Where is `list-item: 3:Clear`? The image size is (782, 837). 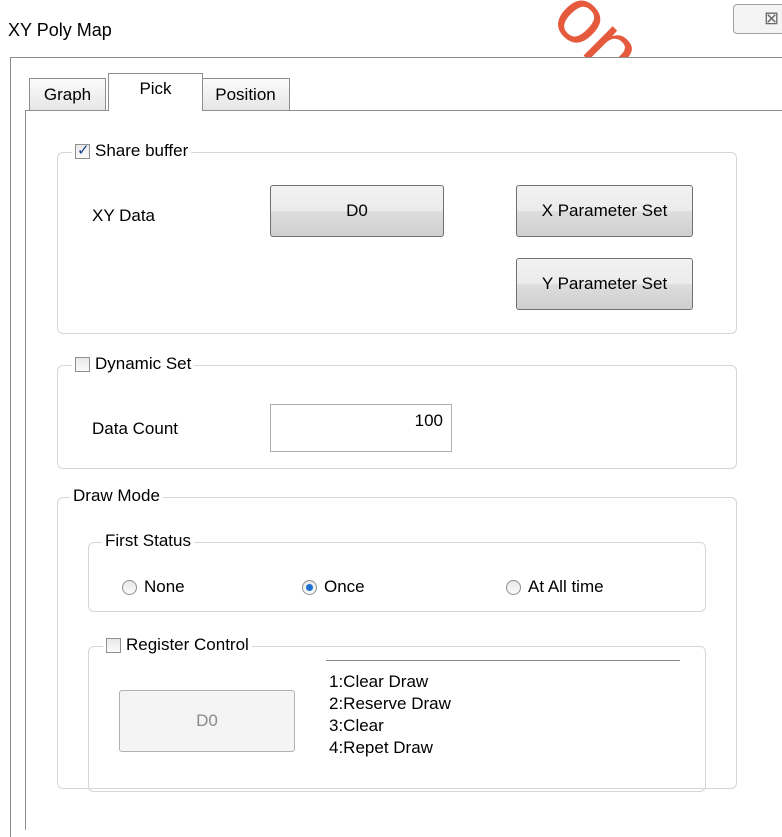 list-item: 3:Clear is located at coordinates (504, 726).